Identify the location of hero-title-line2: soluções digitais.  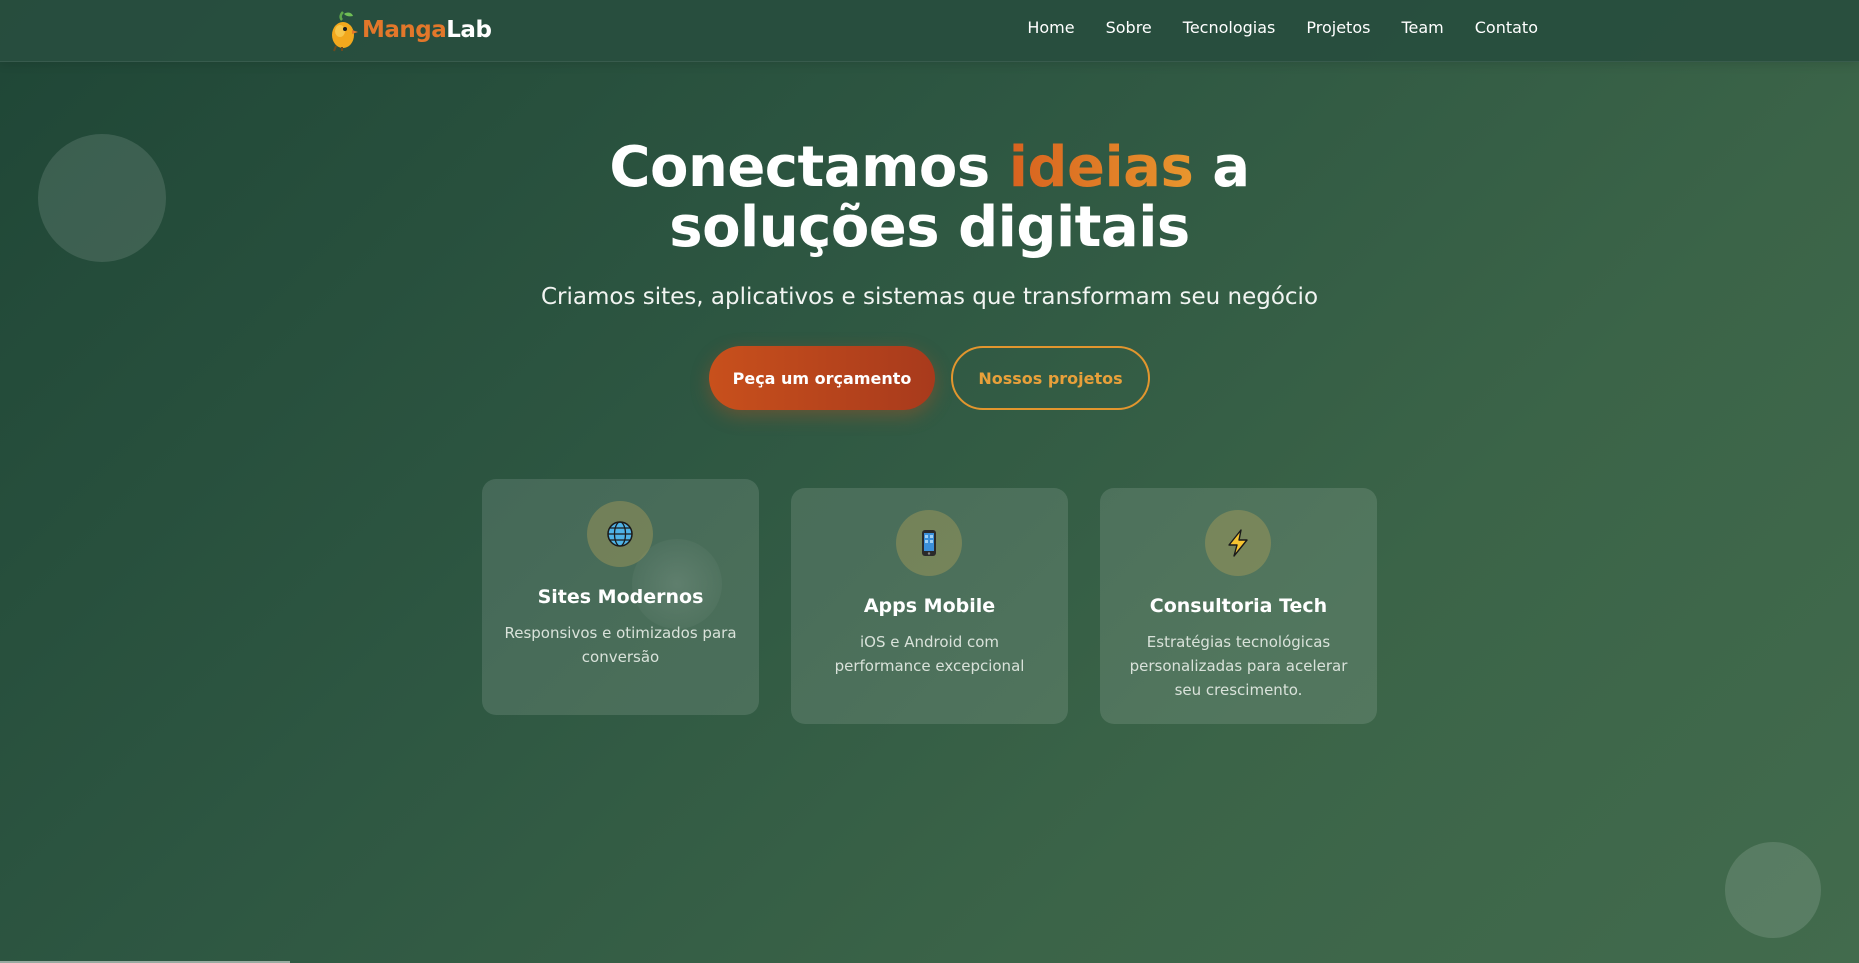
(929, 227).